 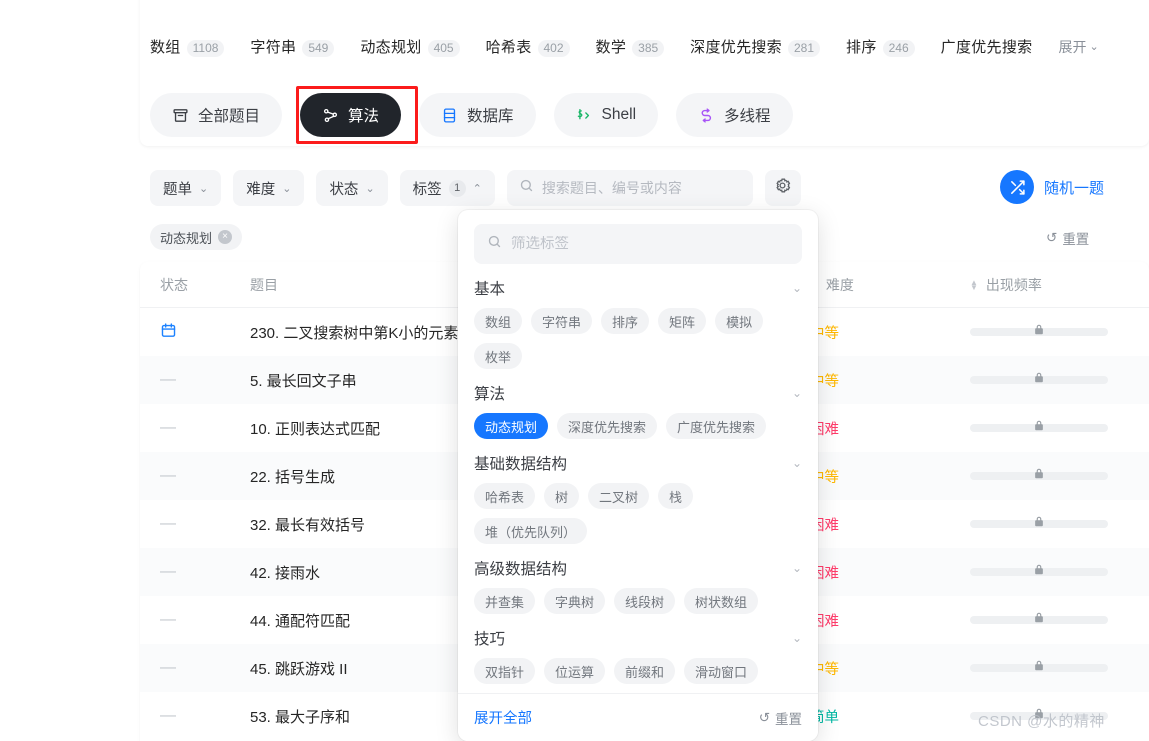 I want to click on tag-option: 哈希表, so click(x=505, y=496).